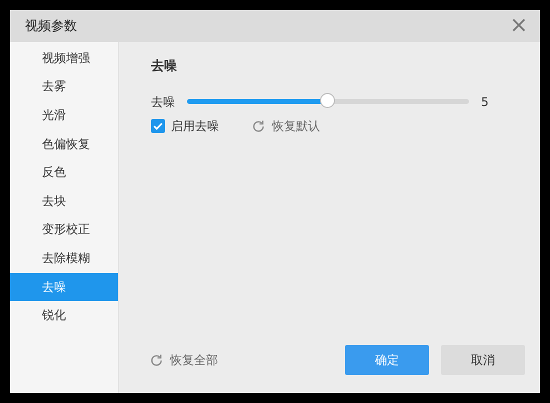 Image resolution: width=550 pixels, height=403 pixels. Describe the element at coordinates (64, 315) in the screenshot. I see `sidebar-item: 锐化` at that location.